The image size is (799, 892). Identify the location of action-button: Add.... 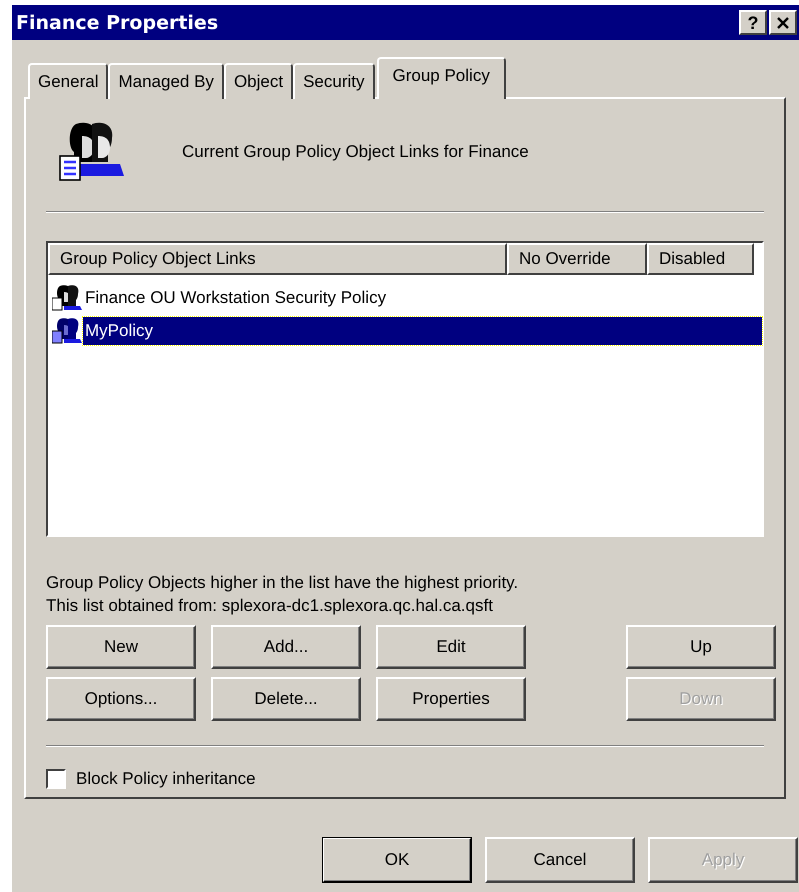
(286, 647).